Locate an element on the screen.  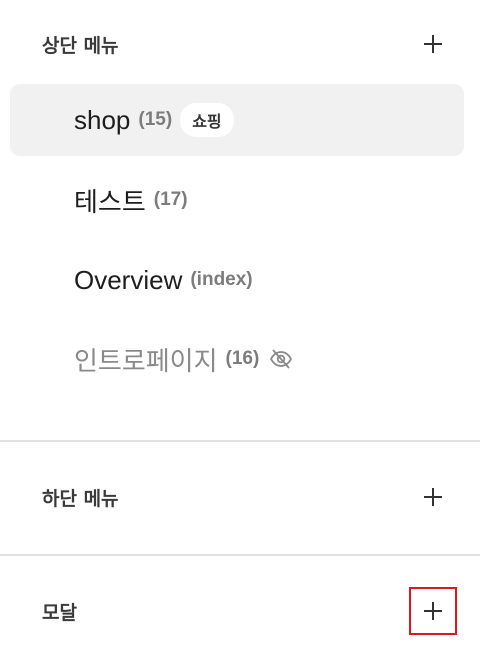
menu-item-count: (index) is located at coordinates (221, 279).